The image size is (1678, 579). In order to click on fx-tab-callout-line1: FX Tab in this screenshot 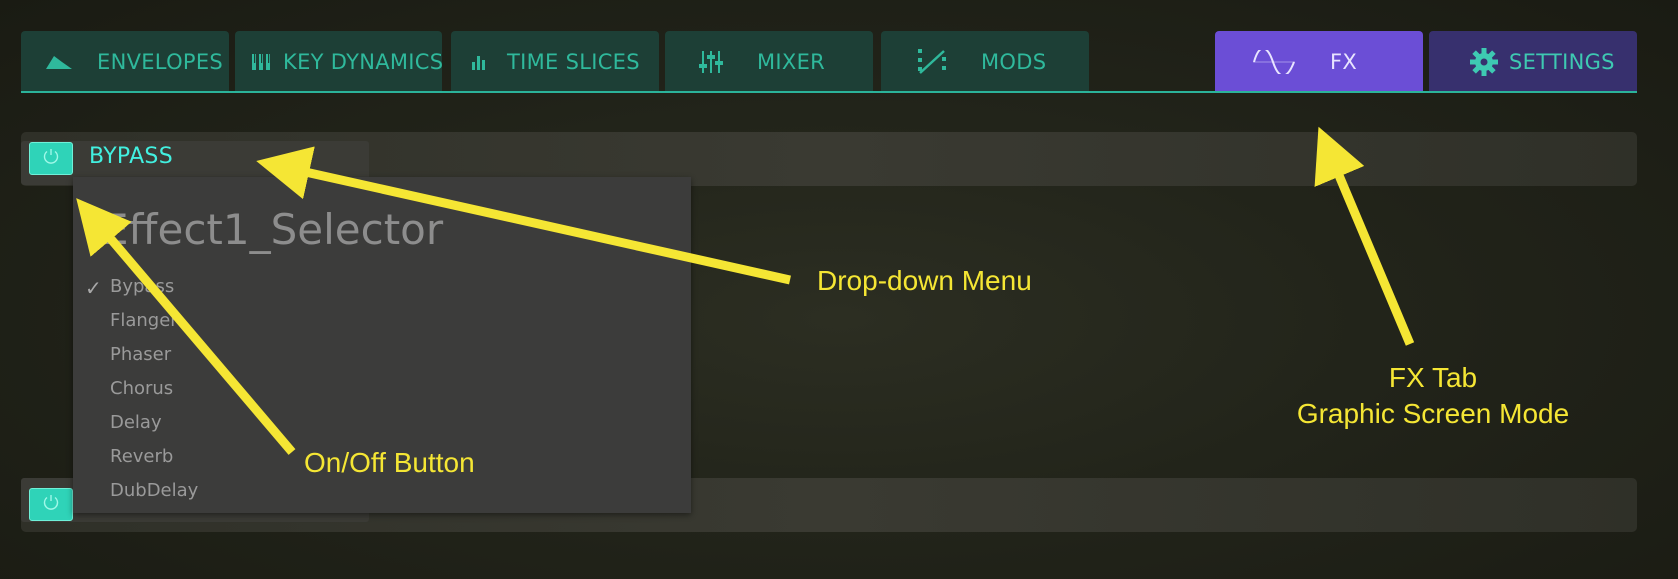, I will do `click(1433, 377)`.